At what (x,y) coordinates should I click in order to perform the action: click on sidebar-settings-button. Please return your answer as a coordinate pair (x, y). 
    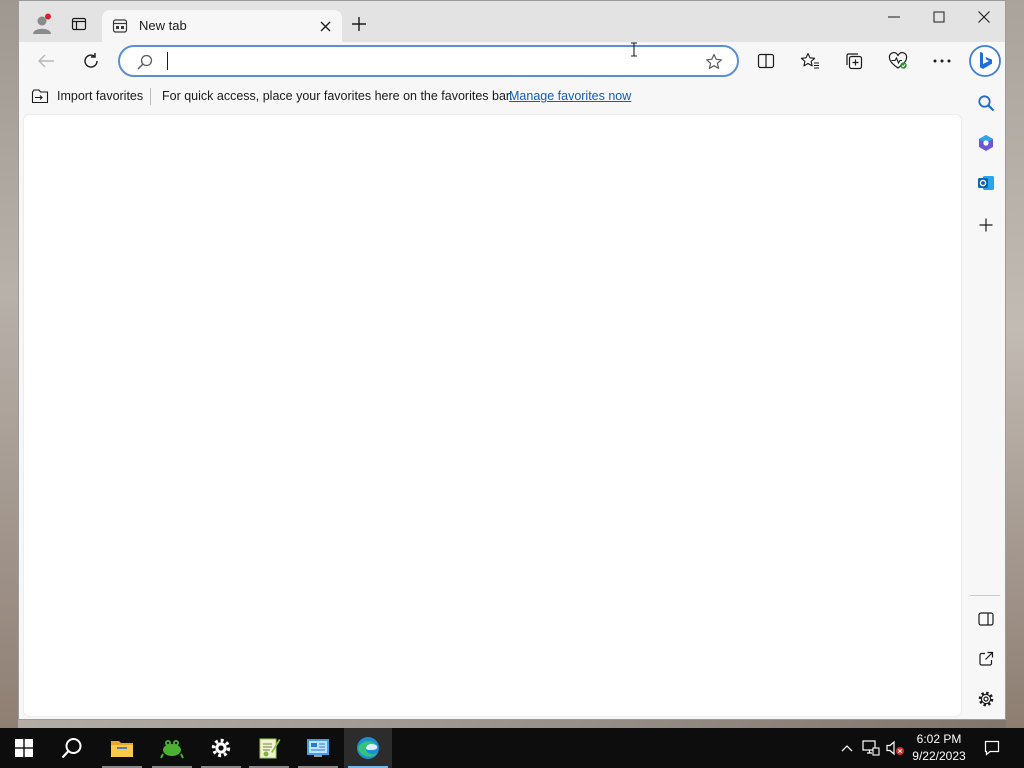
    Looking at the image, I should click on (986, 699).